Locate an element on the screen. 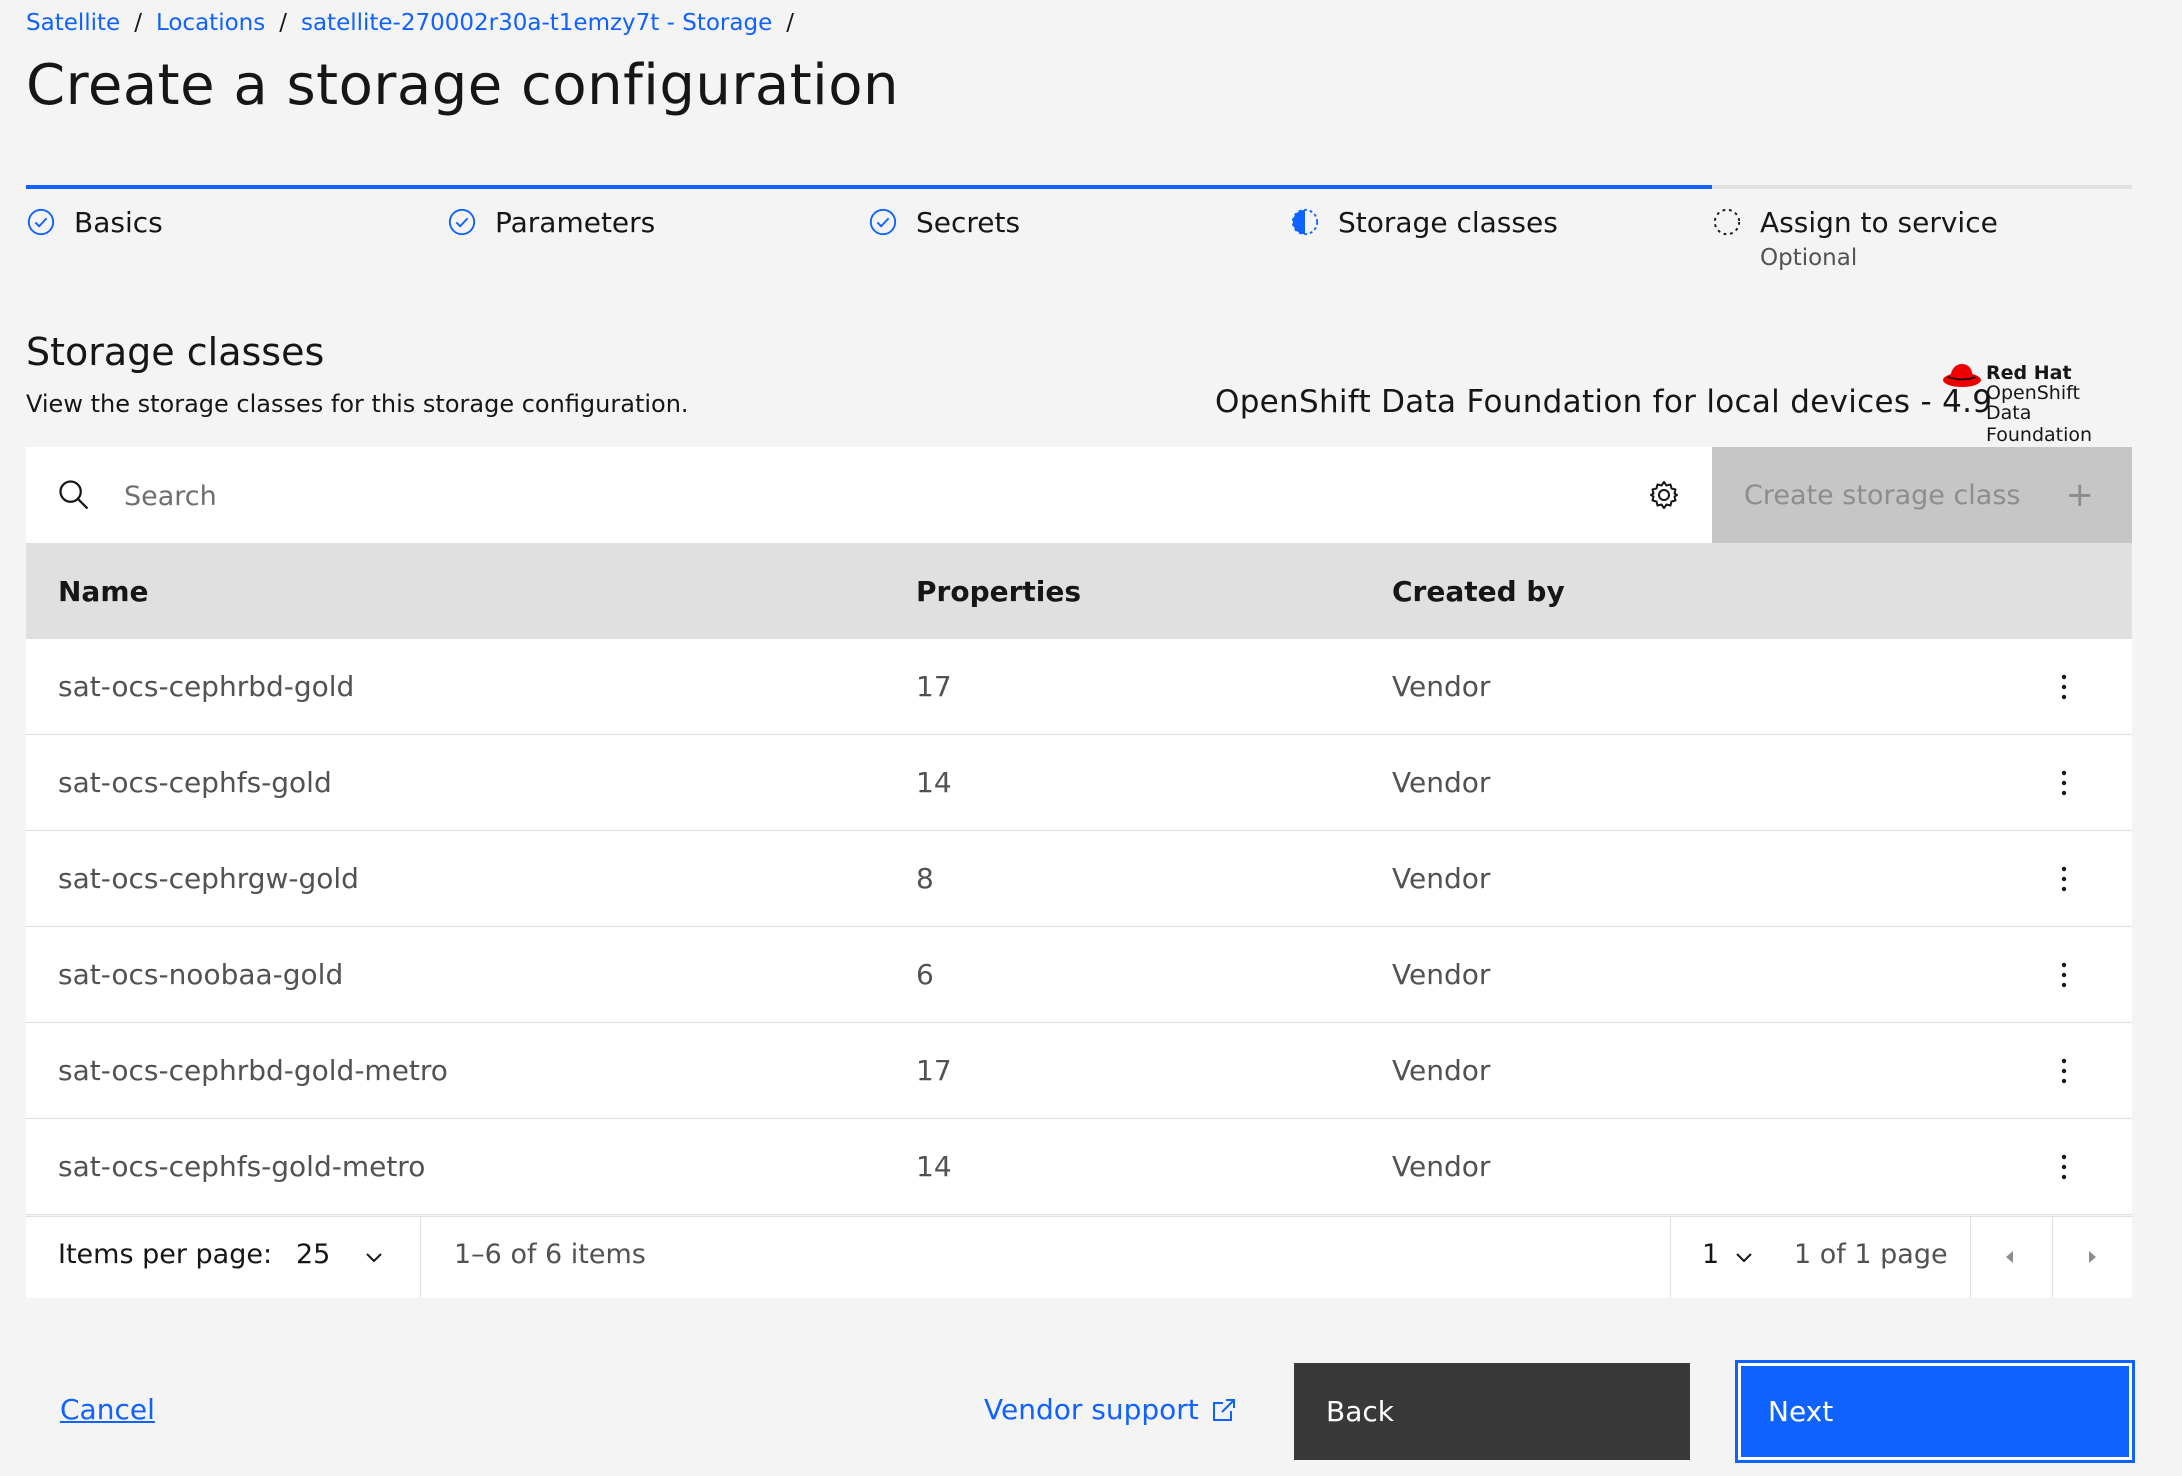 The image size is (2182, 1476). next-button: Next is located at coordinates (1935, 1411).